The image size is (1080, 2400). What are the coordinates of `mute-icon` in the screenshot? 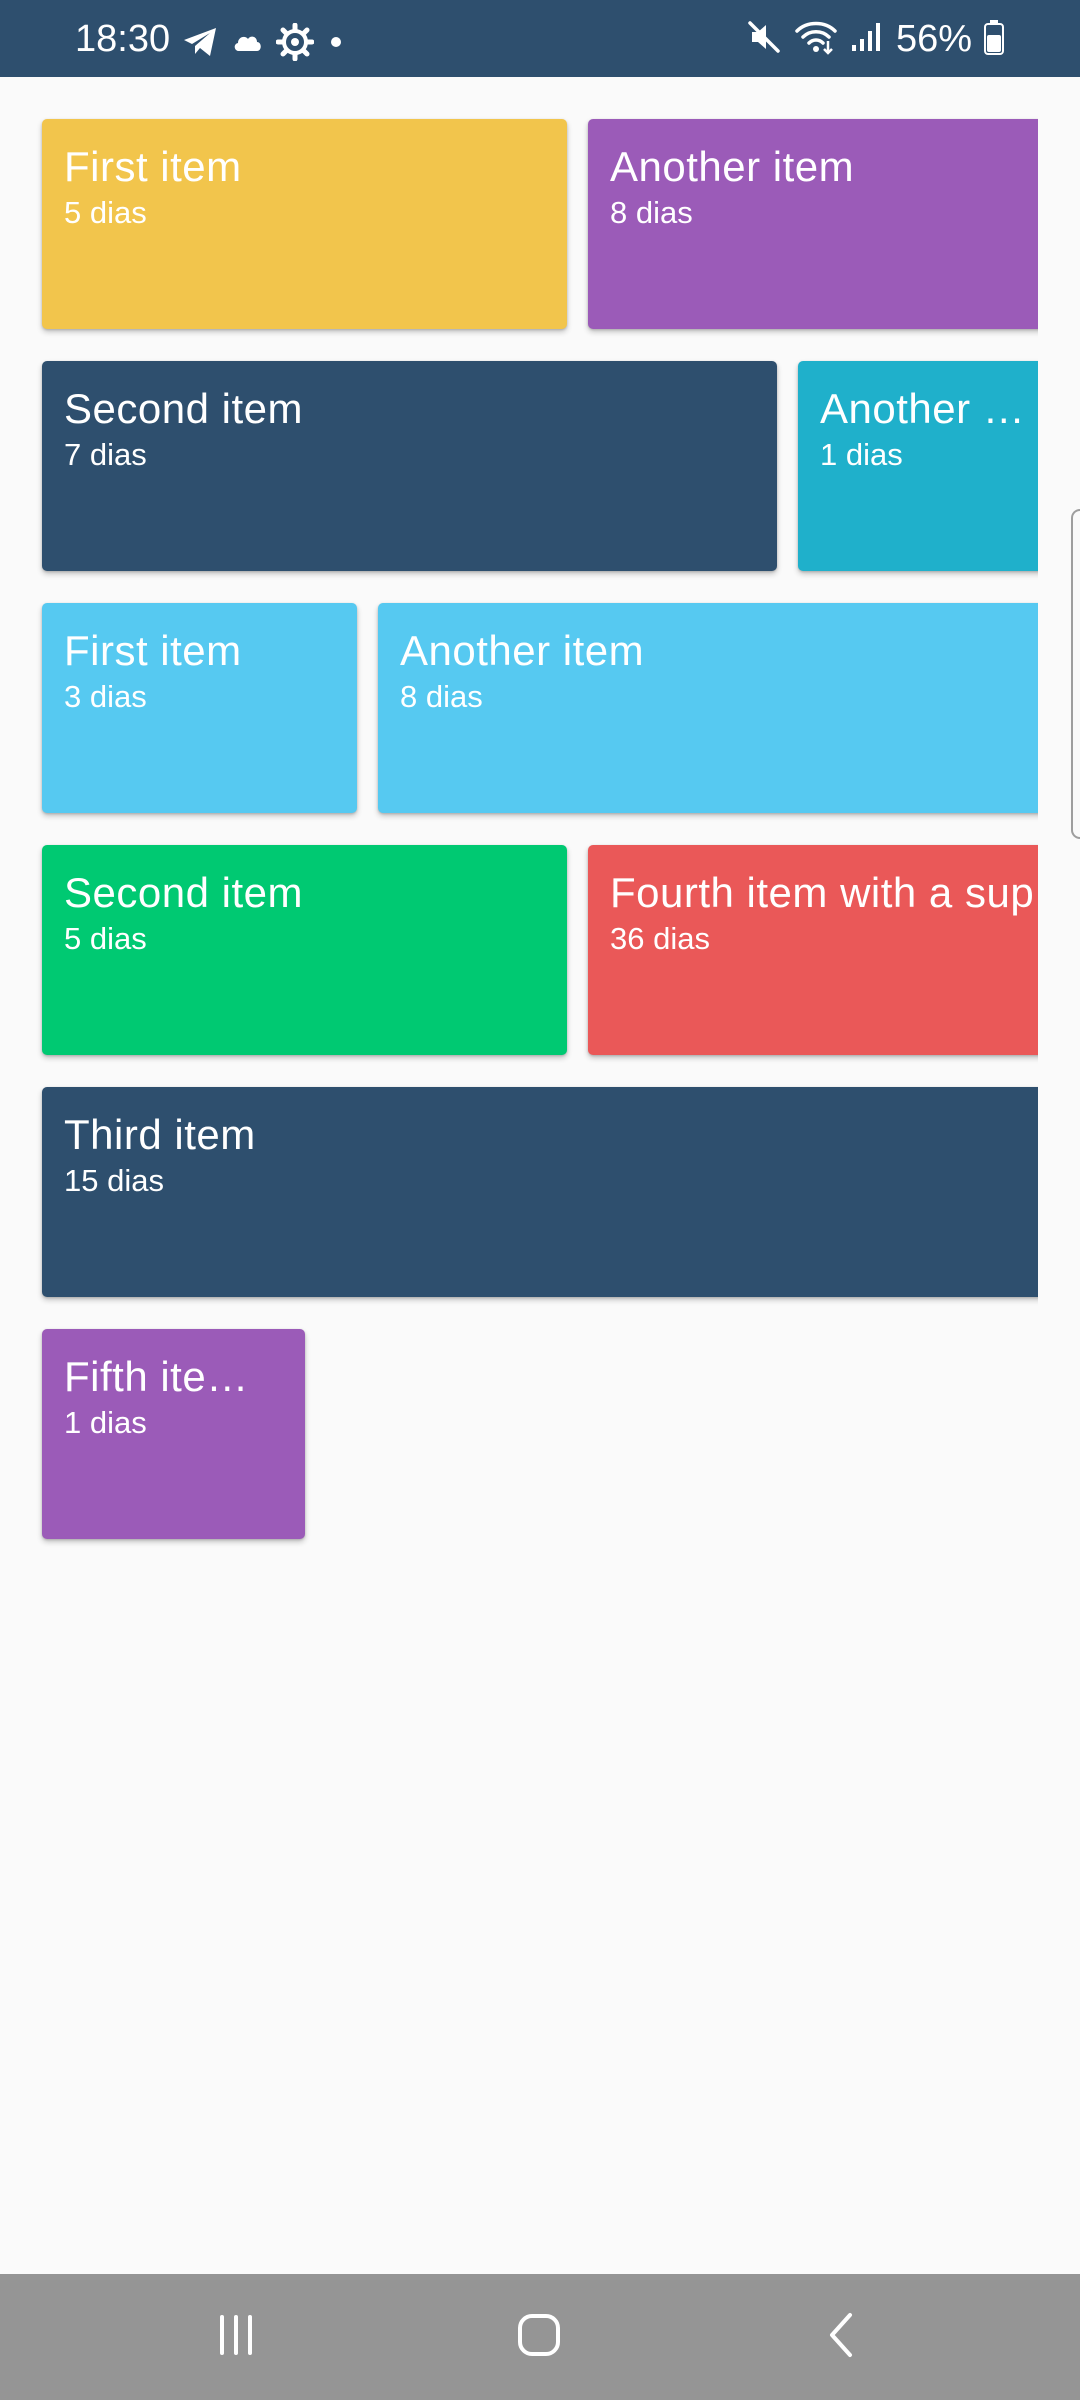 It's located at (764, 39).